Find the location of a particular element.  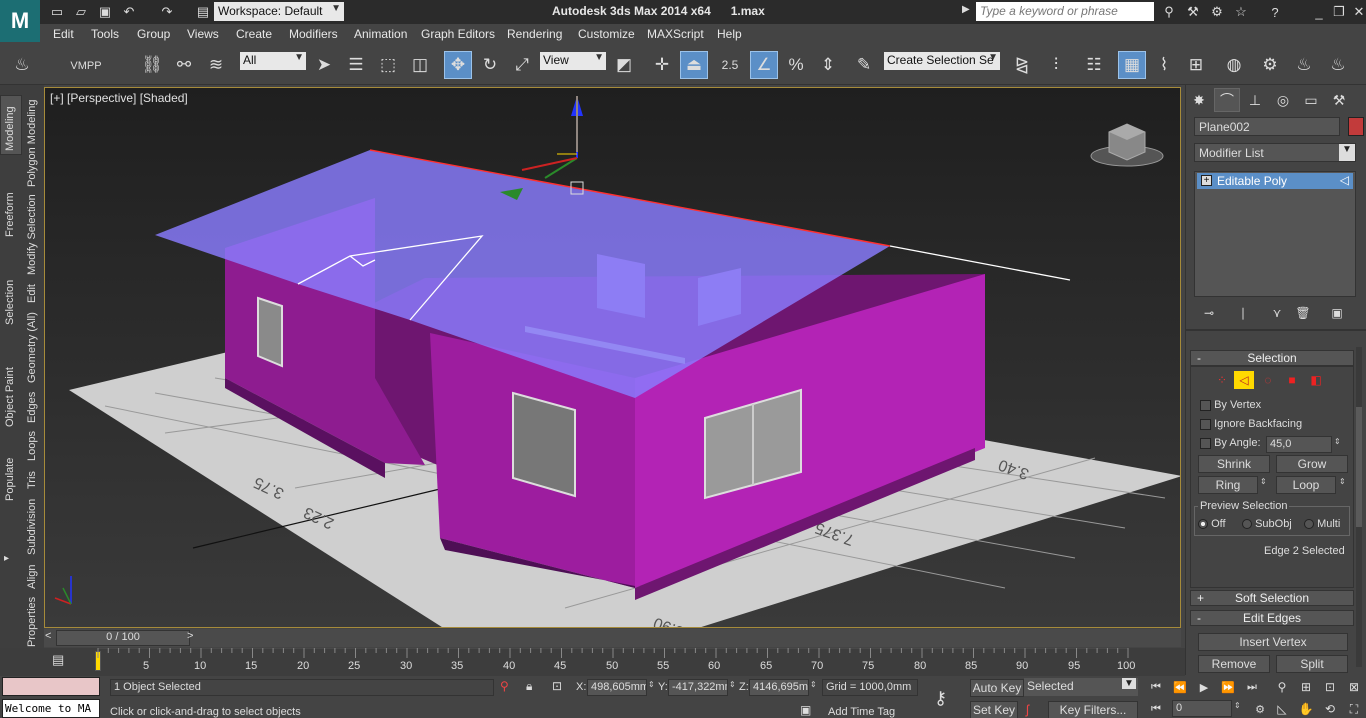

set-key-button: Set Key is located at coordinates (994, 709).